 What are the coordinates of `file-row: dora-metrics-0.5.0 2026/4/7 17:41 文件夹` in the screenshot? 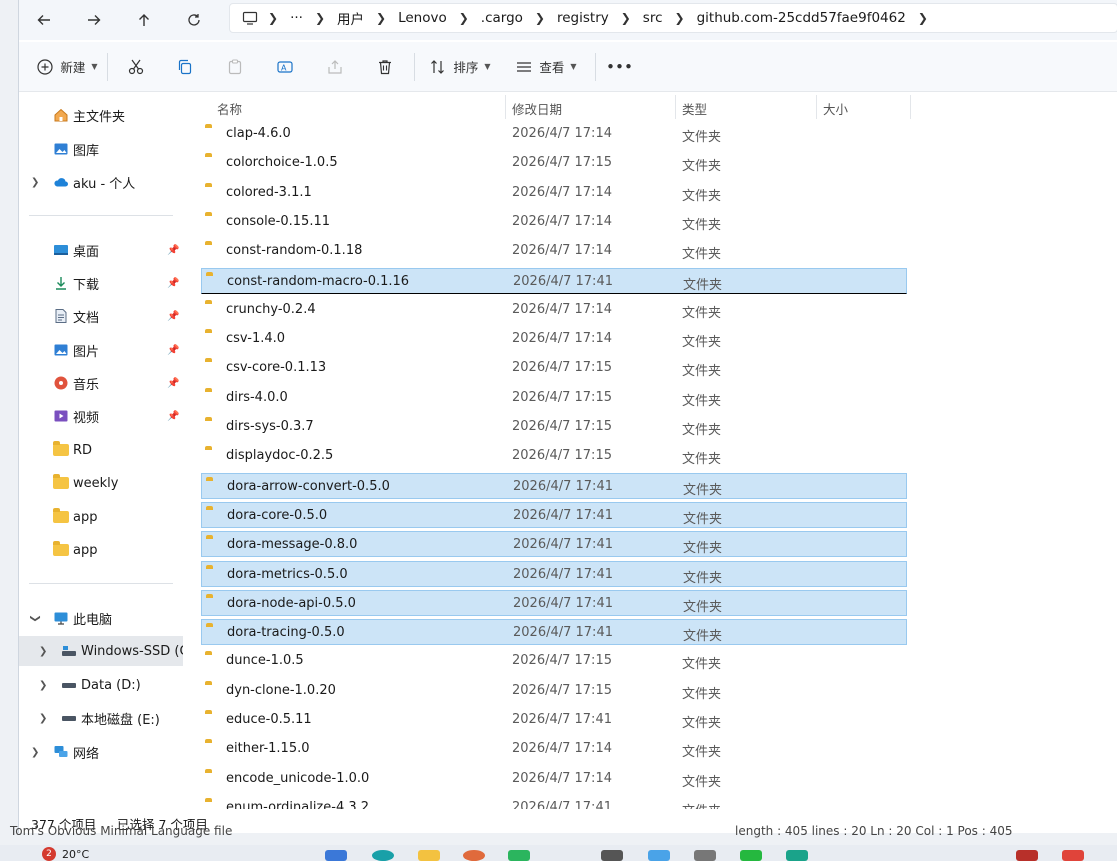 It's located at (554, 573).